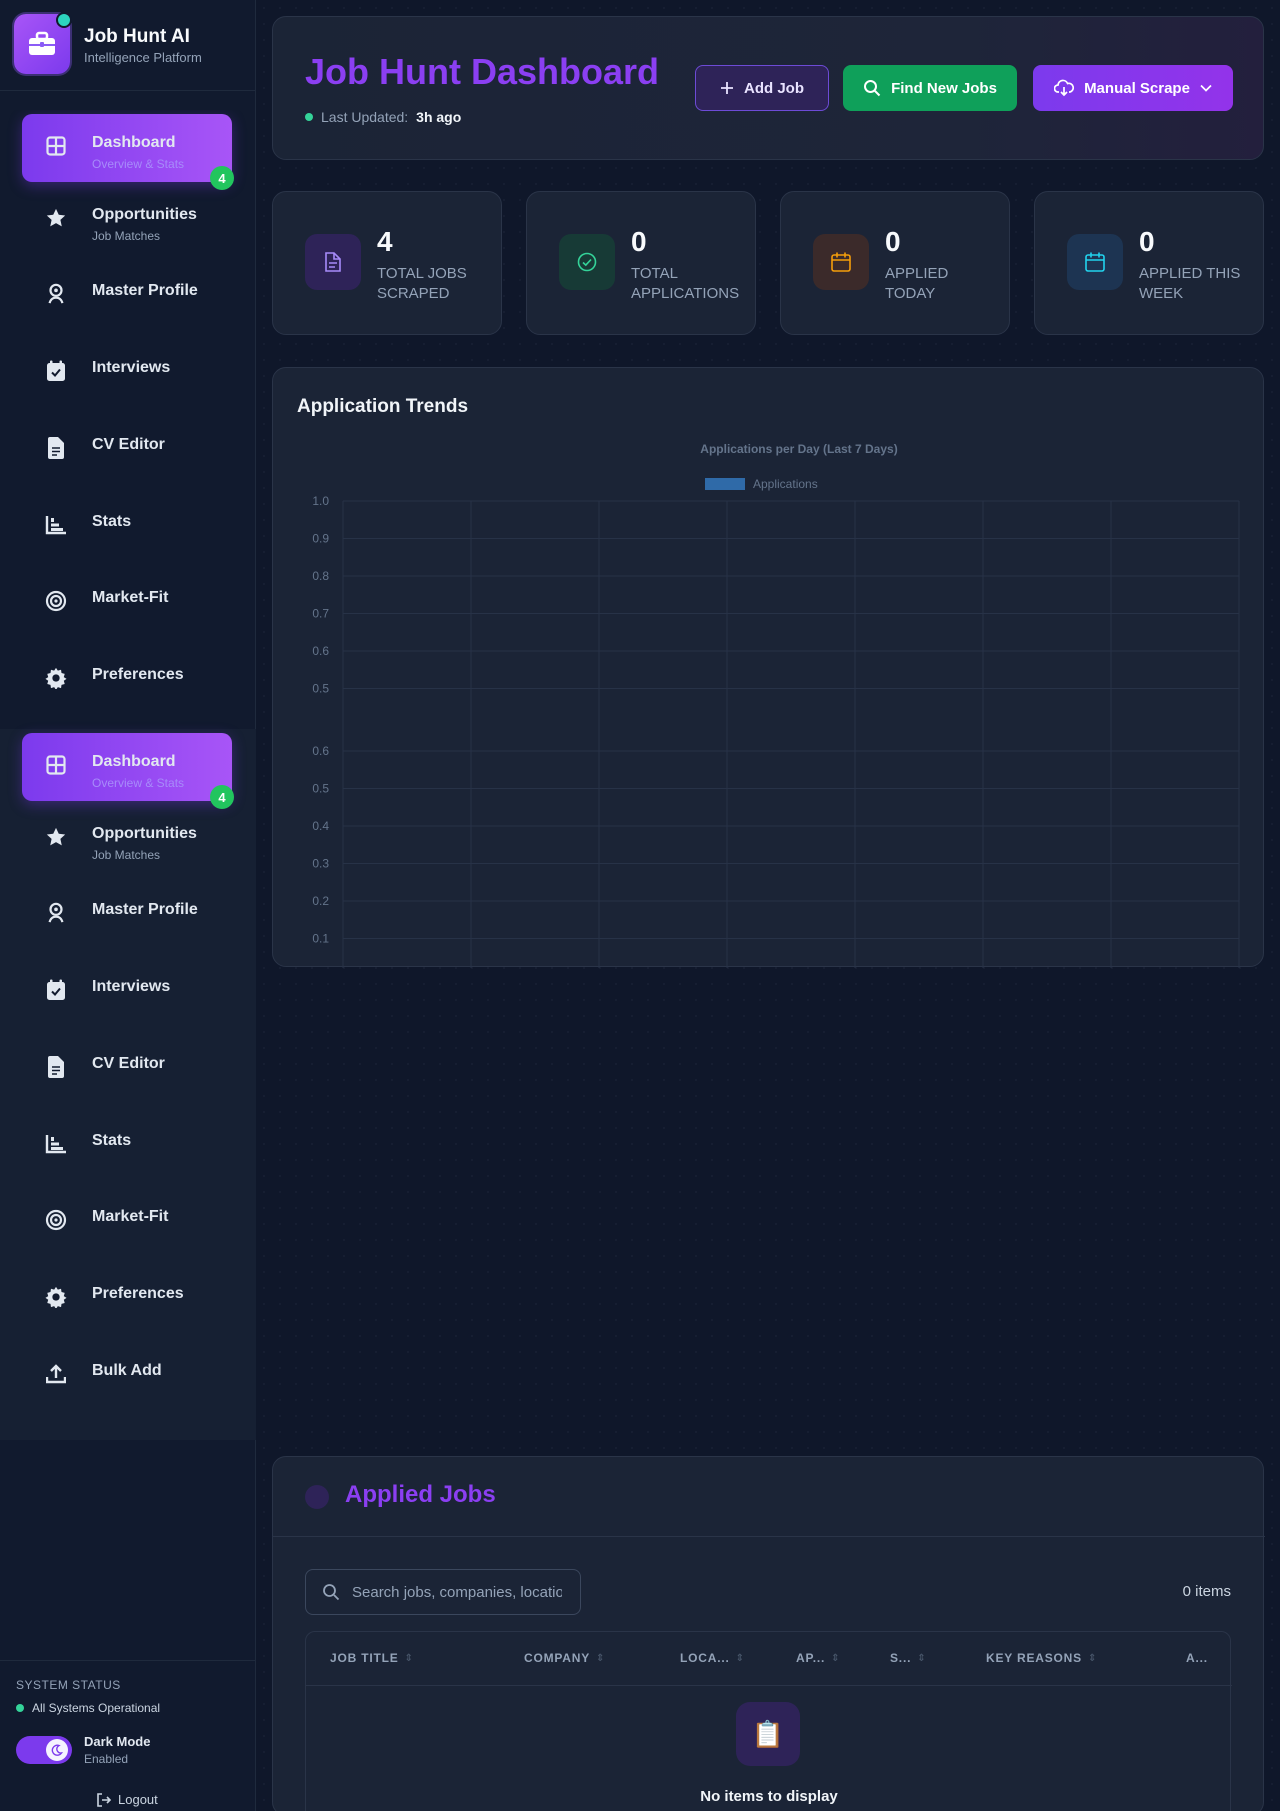  Describe the element at coordinates (685, 283) in the screenshot. I see `stat-label: Total Applications` at that location.